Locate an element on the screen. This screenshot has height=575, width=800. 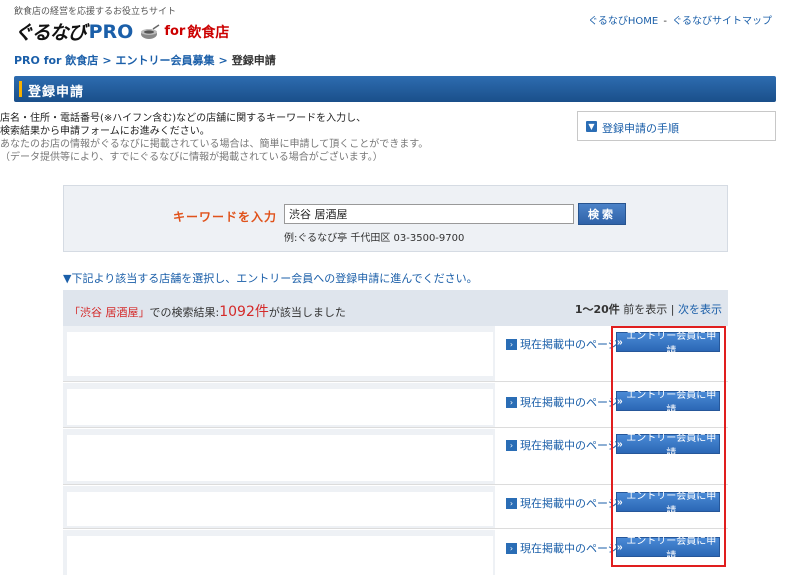
header-links: ぐるなびHOME - ぐるなびサイトマップ is located at coordinates (680, 19).